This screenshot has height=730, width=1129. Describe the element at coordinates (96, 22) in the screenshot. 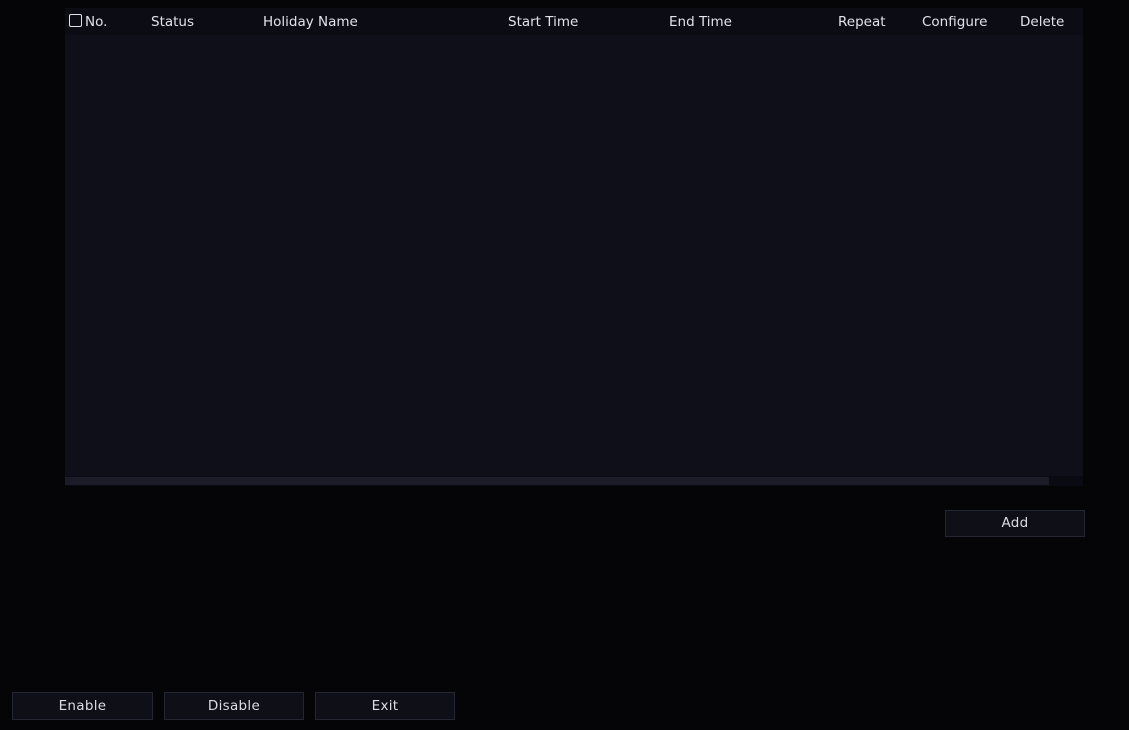

I see `column-header-no: No.` at that location.